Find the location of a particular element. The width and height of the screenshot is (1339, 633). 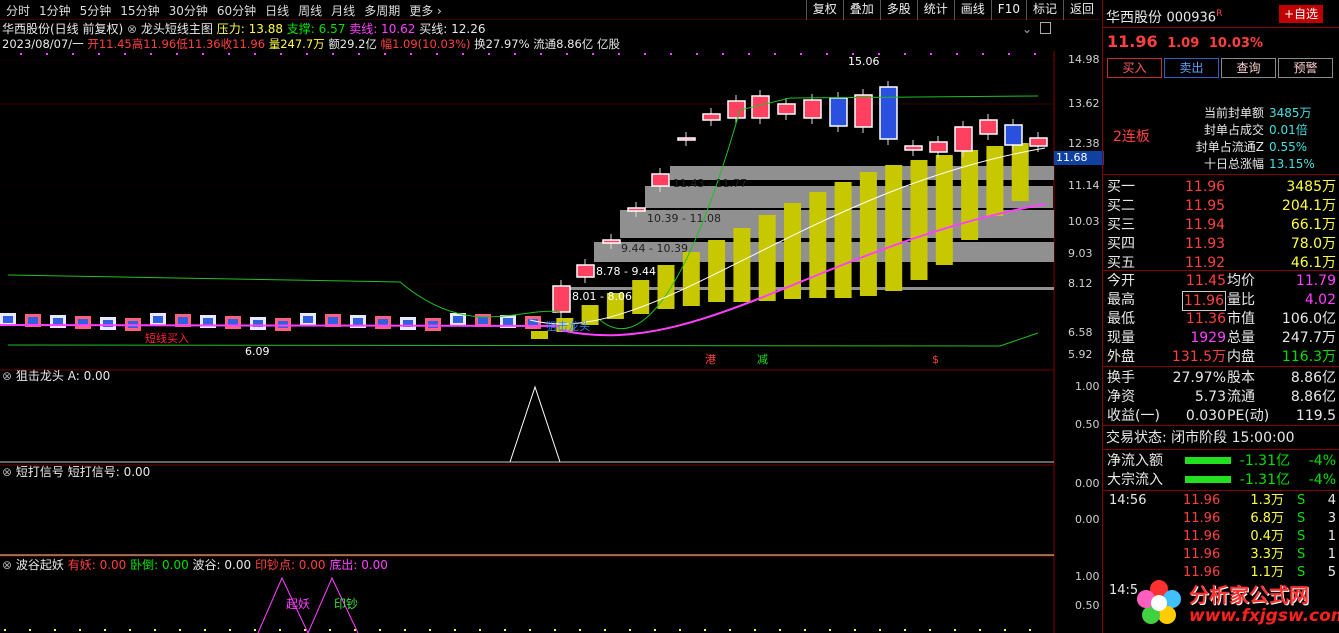

quote-value-2: 4.02 is located at coordinates (1320, 300).